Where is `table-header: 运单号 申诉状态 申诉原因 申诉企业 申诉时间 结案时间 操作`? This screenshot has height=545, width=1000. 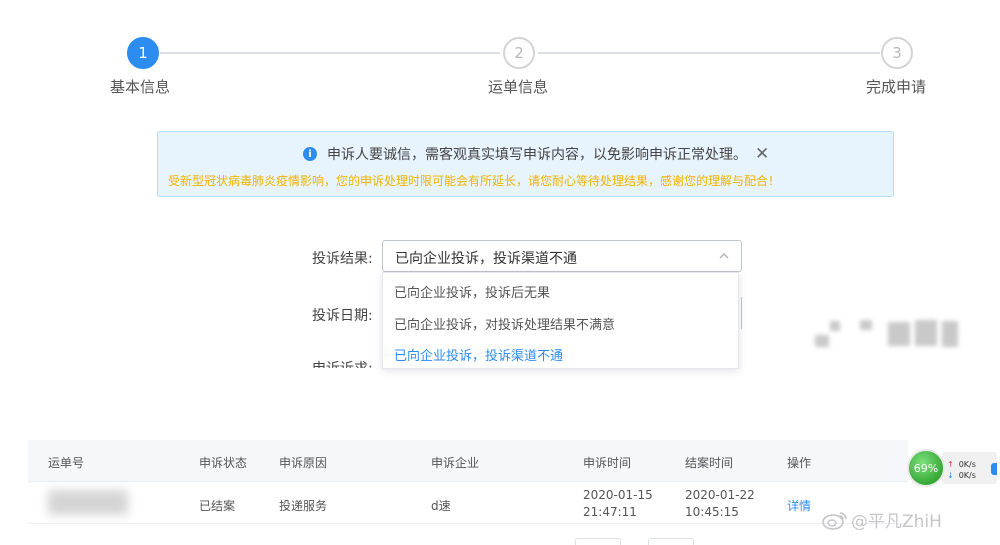 table-header: 运单号 申诉状态 申诉原因 申诉企业 申诉时间 结案时间 操作 is located at coordinates (468, 461).